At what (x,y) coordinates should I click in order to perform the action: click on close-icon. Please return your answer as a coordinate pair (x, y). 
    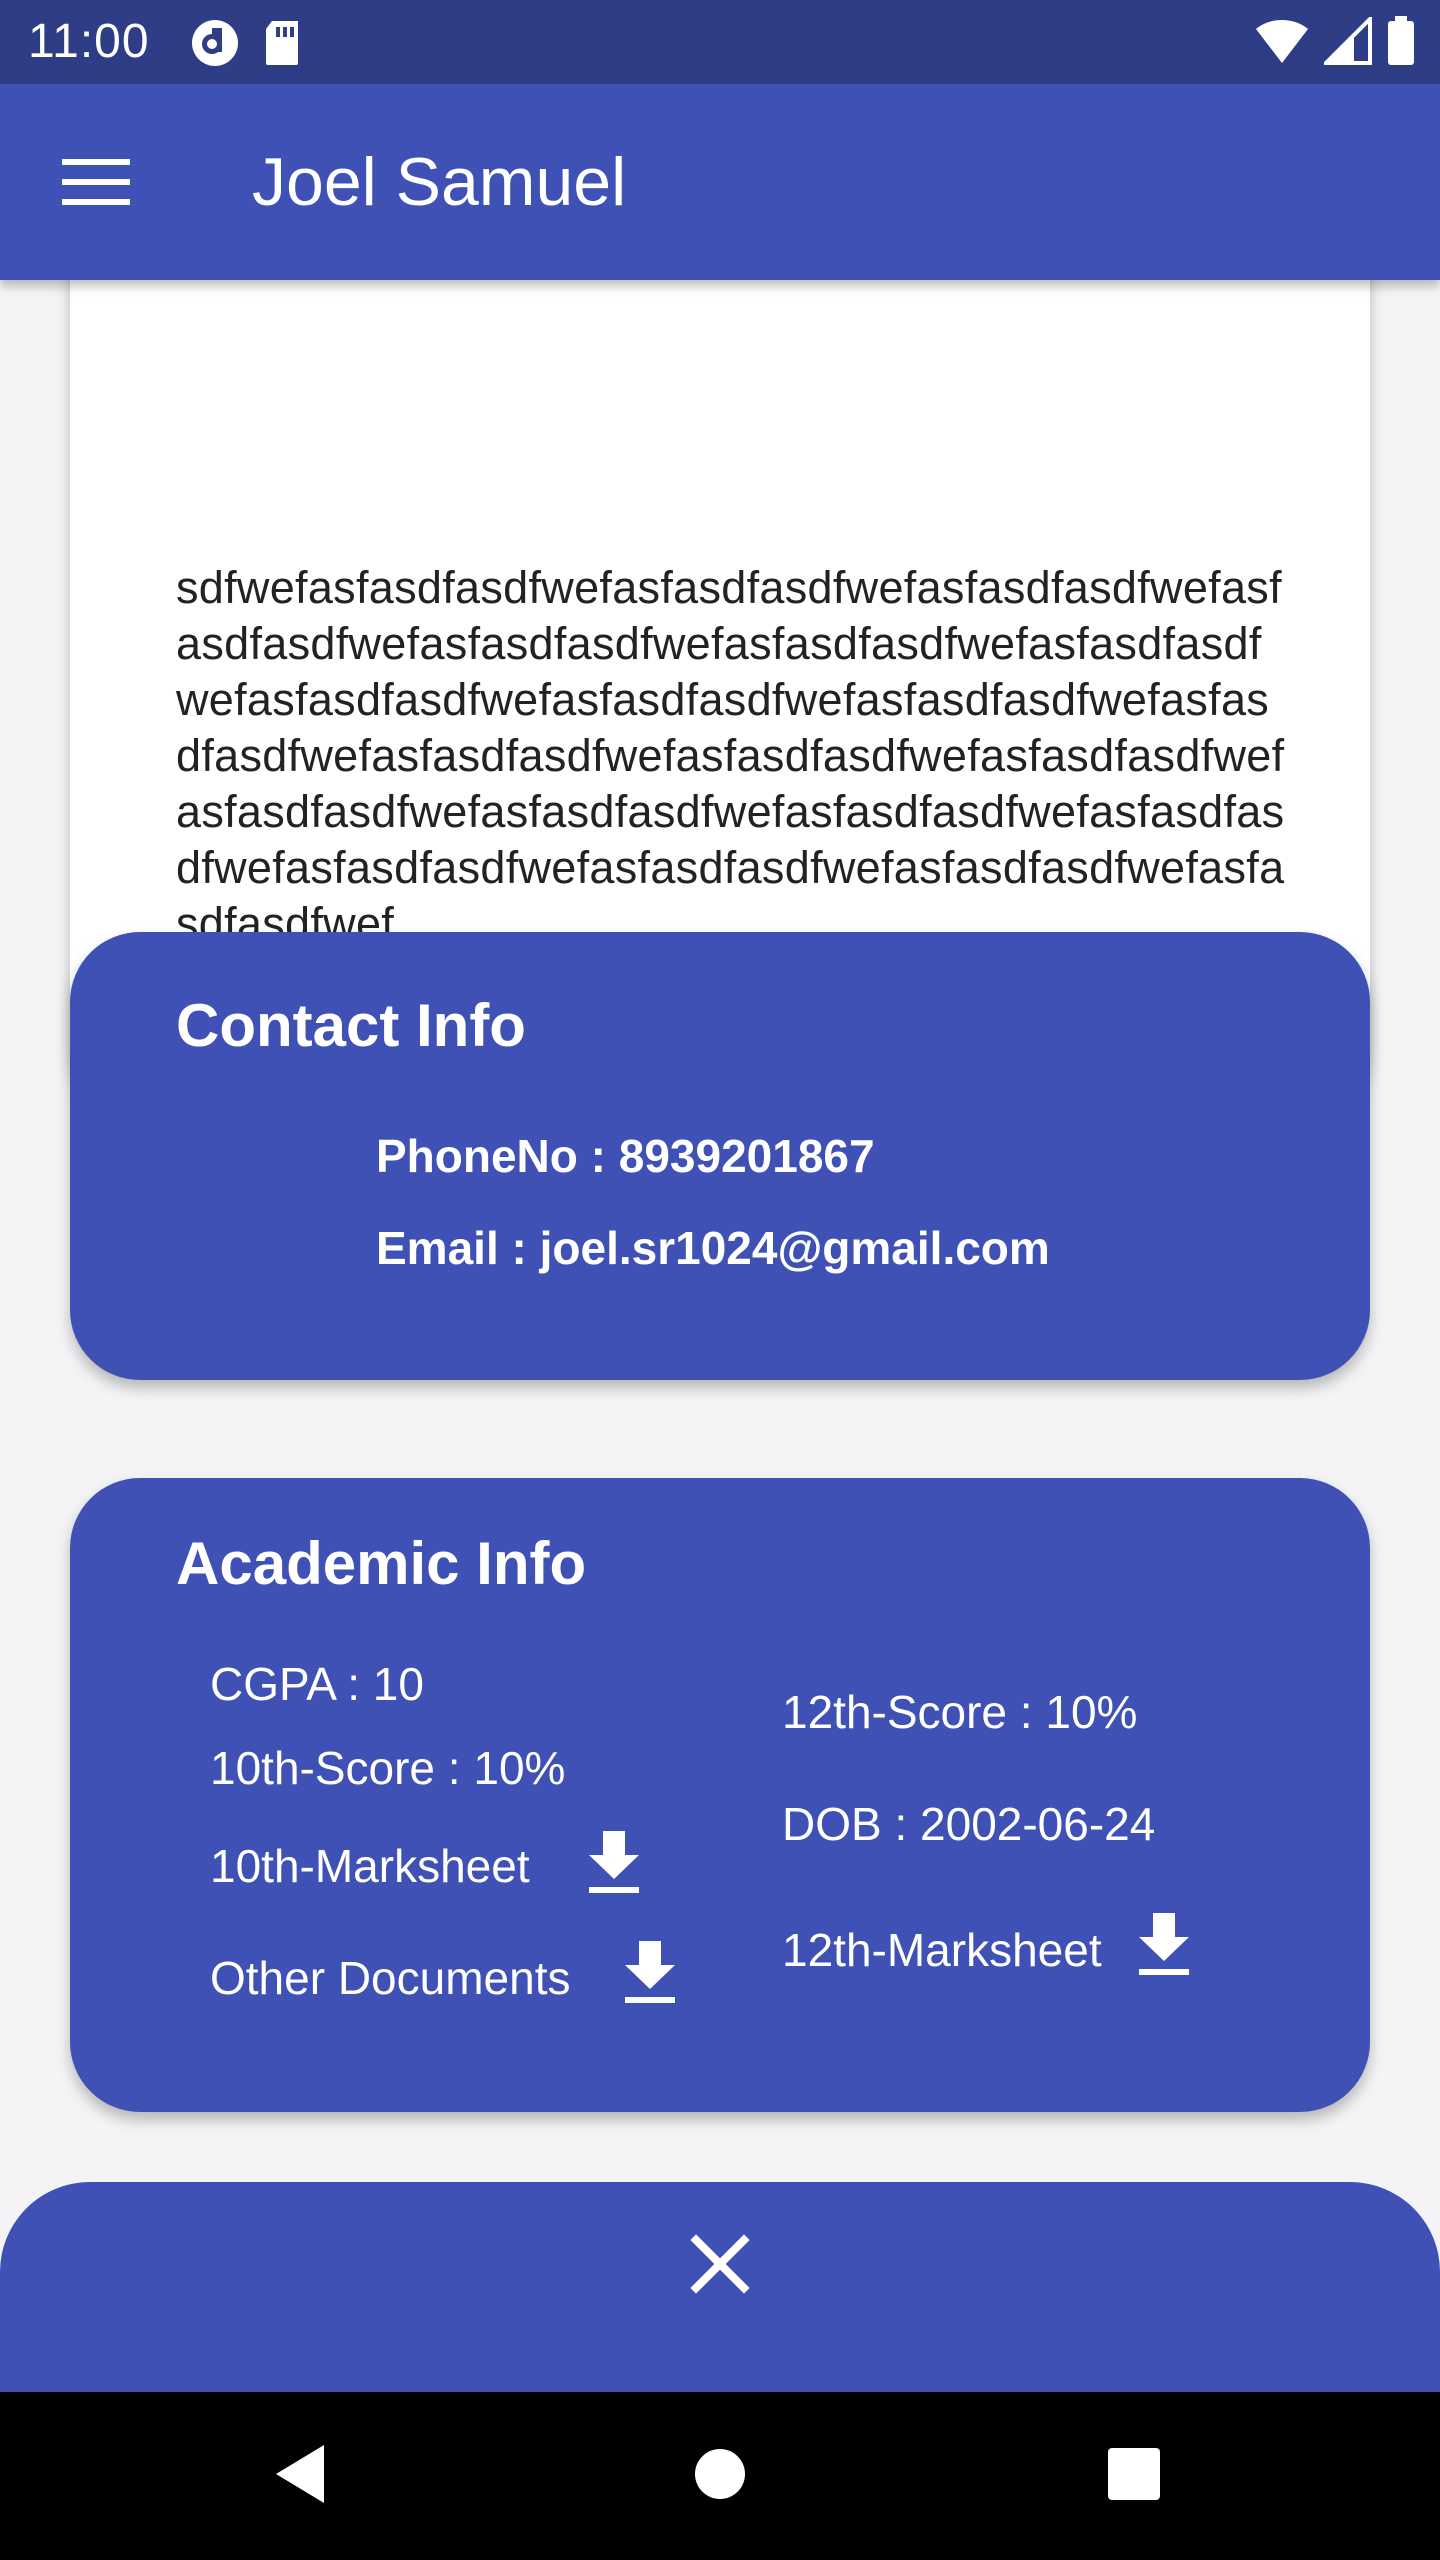
    Looking at the image, I should click on (720, 2266).